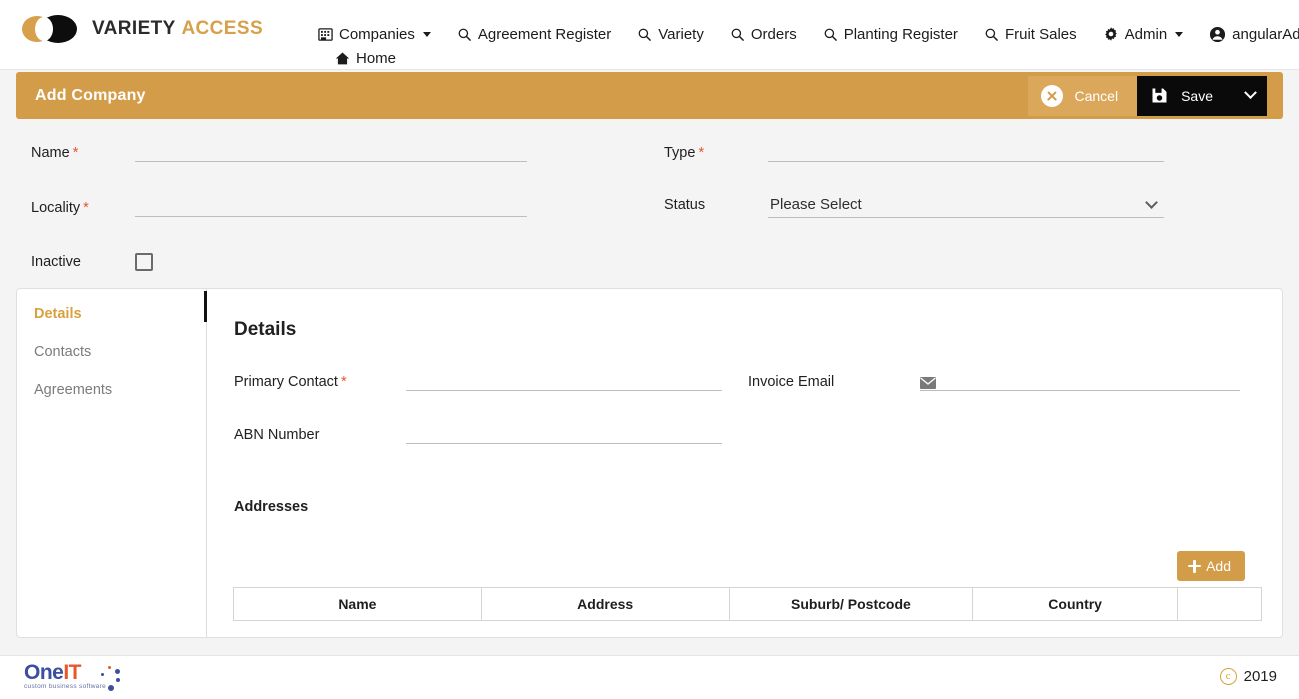  Describe the element at coordinates (58, 314) in the screenshot. I see `tab-details-label: Details` at that location.